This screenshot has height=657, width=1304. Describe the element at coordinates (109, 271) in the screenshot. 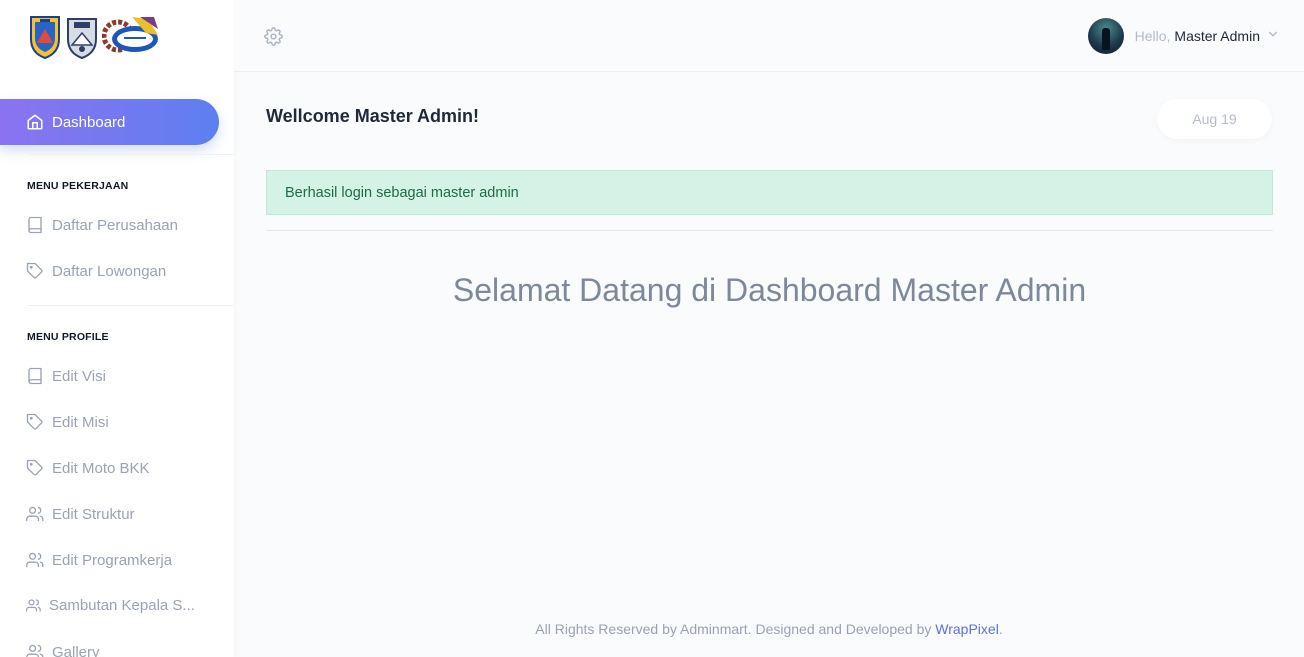

I see `sidebar-item-label: Daftar Lowongan` at that location.